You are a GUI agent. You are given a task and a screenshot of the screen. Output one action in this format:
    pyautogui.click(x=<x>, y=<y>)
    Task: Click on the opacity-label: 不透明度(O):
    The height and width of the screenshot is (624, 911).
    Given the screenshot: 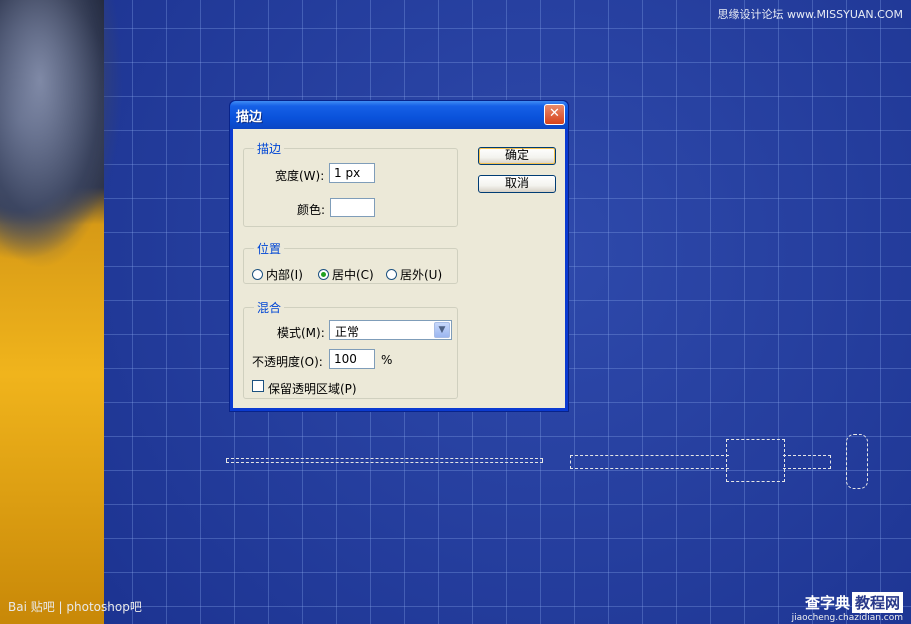 What is the action you would take?
    pyautogui.click(x=287, y=362)
    